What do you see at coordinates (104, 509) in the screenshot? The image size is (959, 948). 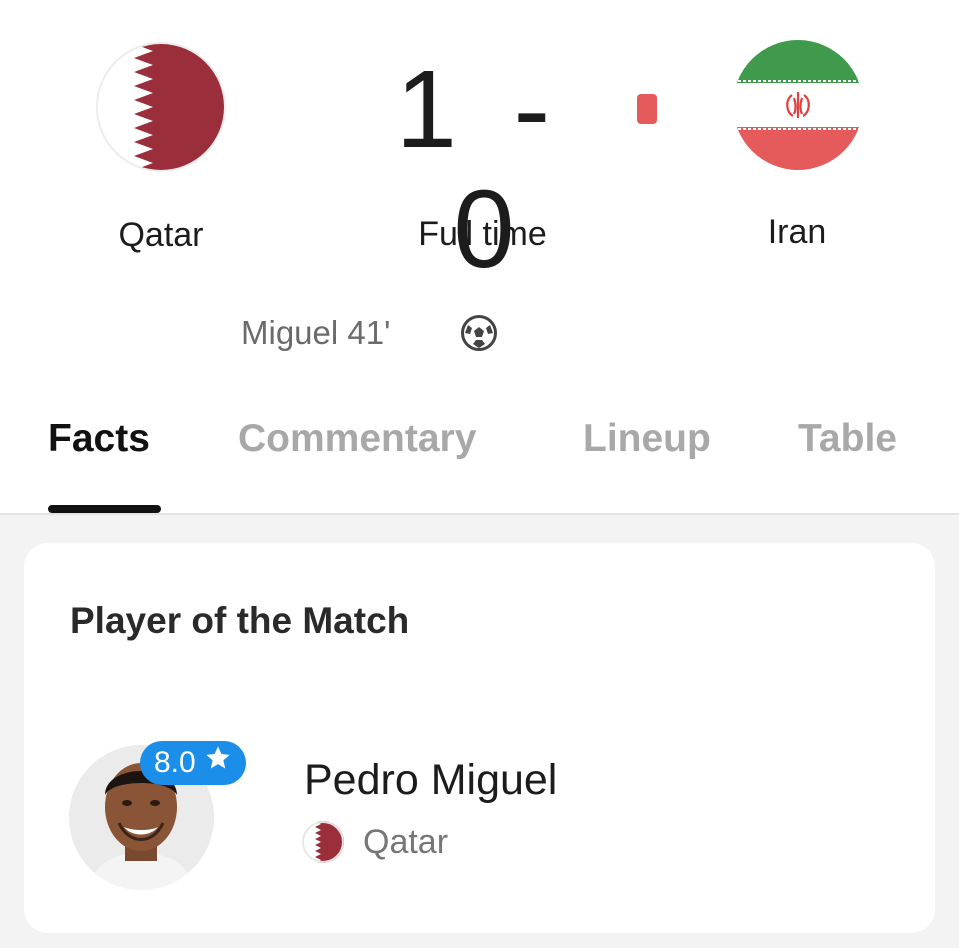 I see `active-tab-indicator` at bounding box center [104, 509].